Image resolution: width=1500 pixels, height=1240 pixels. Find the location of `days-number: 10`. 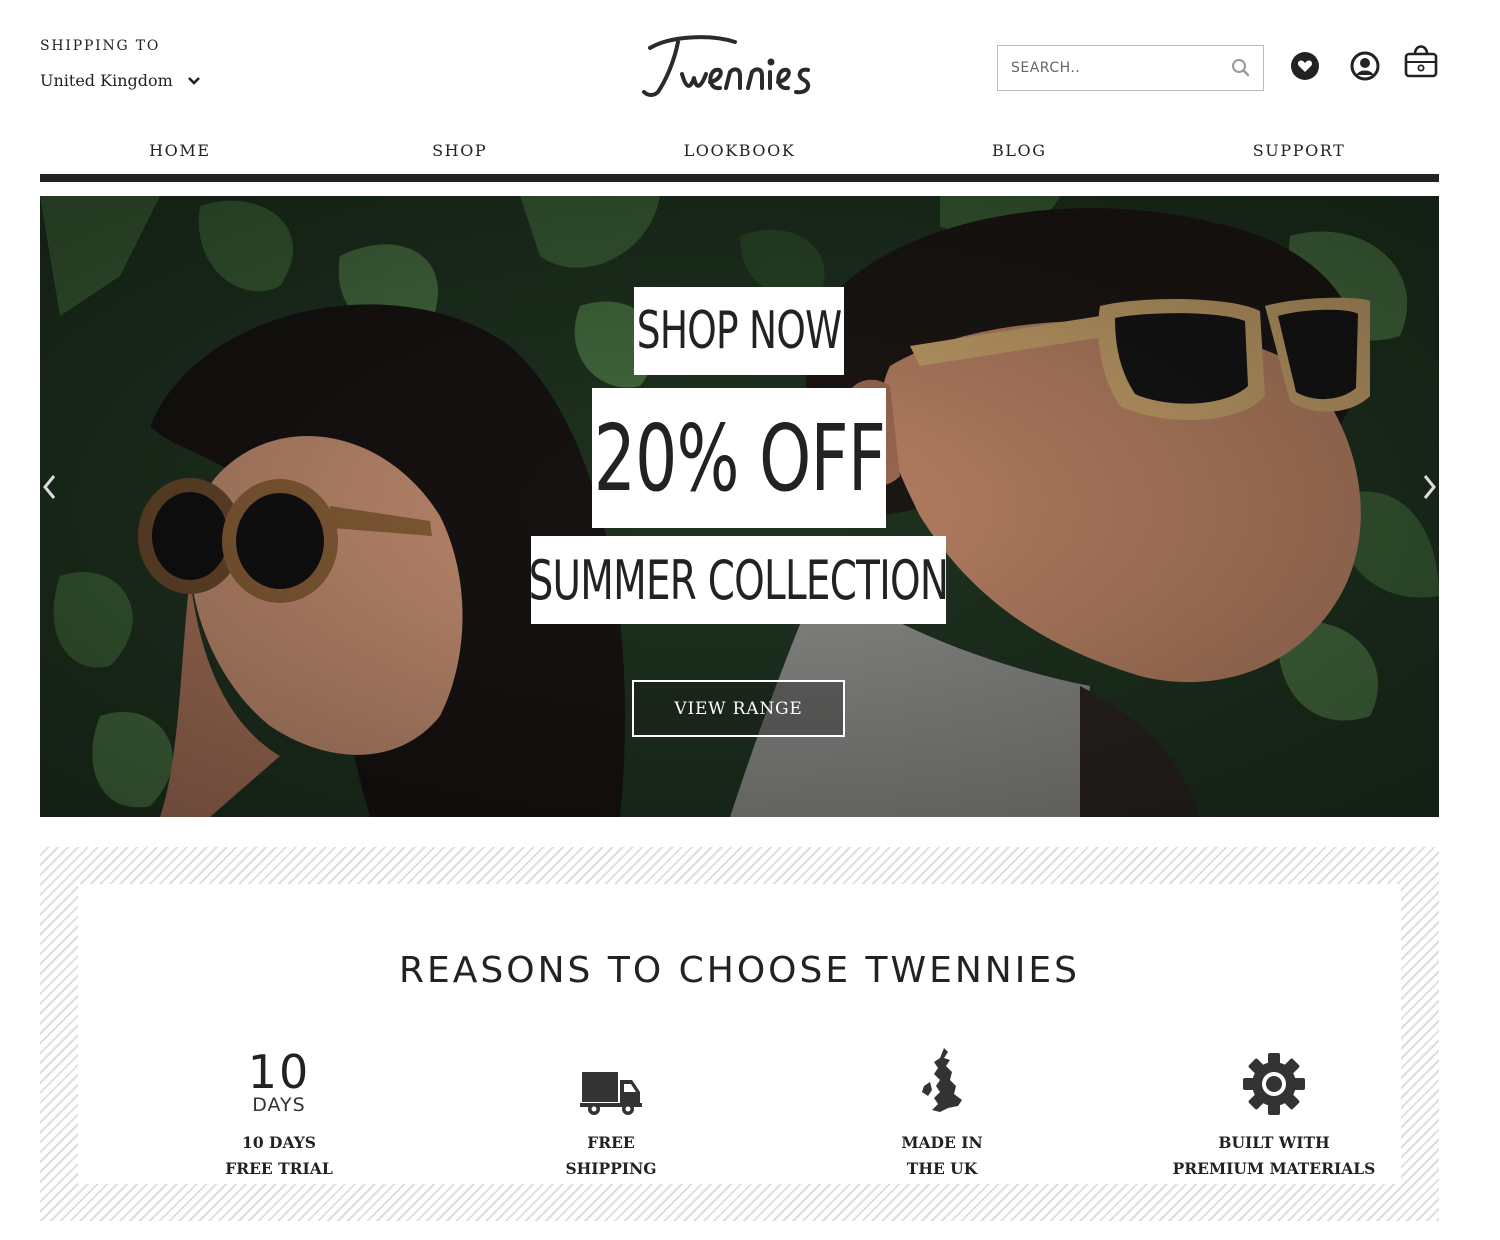

days-number: 10 is located at coordinates (279, 1072).